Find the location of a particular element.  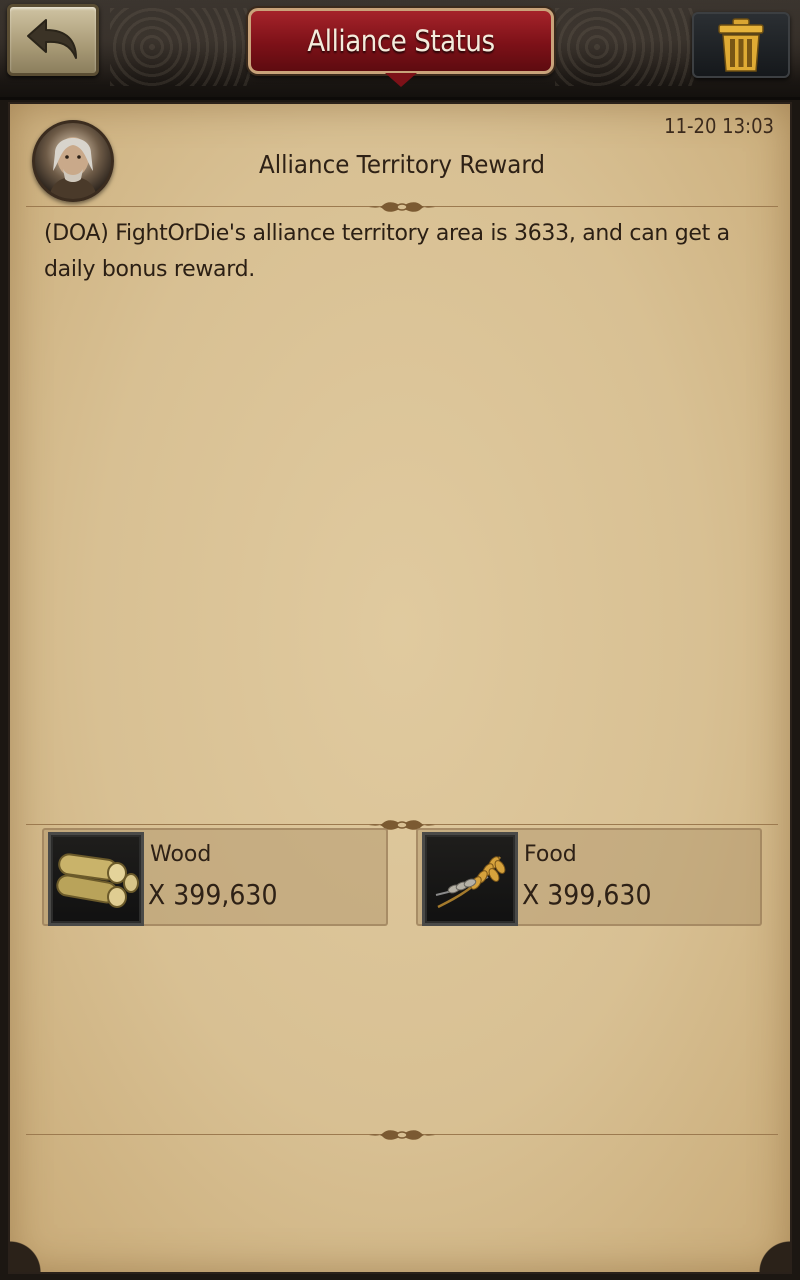

wheat-icon is located at coordinates (470, 882).